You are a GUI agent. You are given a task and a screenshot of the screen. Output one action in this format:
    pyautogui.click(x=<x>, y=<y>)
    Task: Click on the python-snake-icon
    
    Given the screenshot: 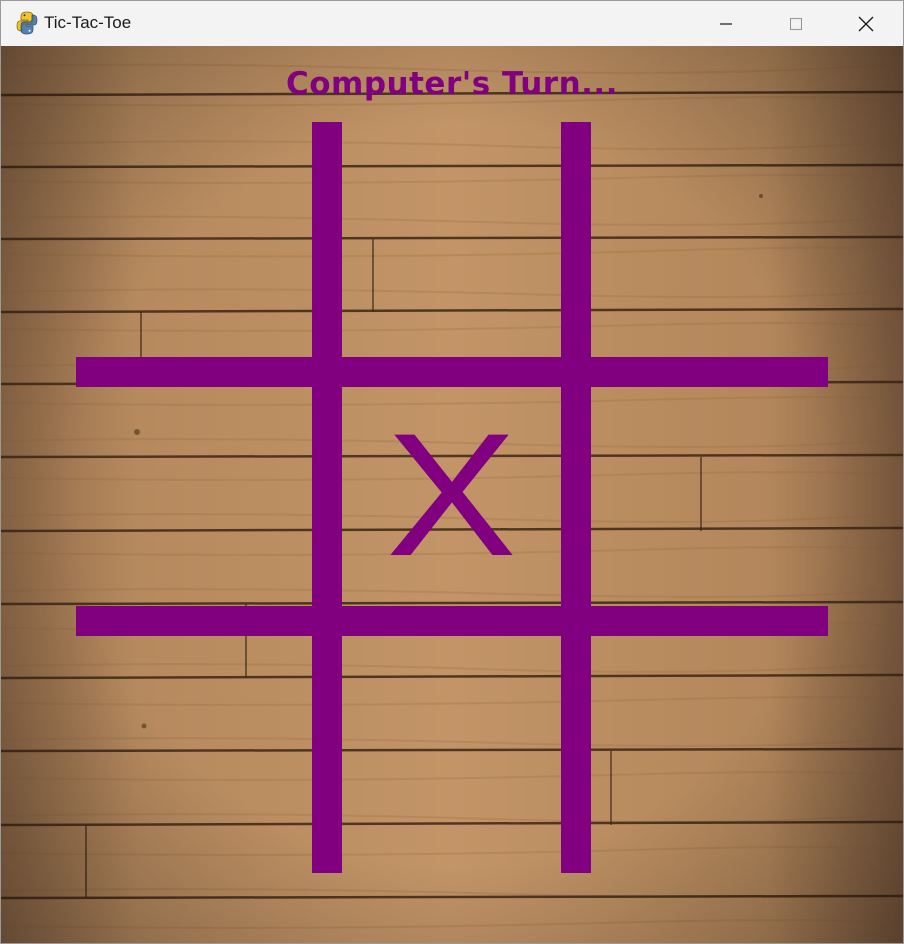 What is the action you would take?
    pyautogui.click(x=27, y=23)
    